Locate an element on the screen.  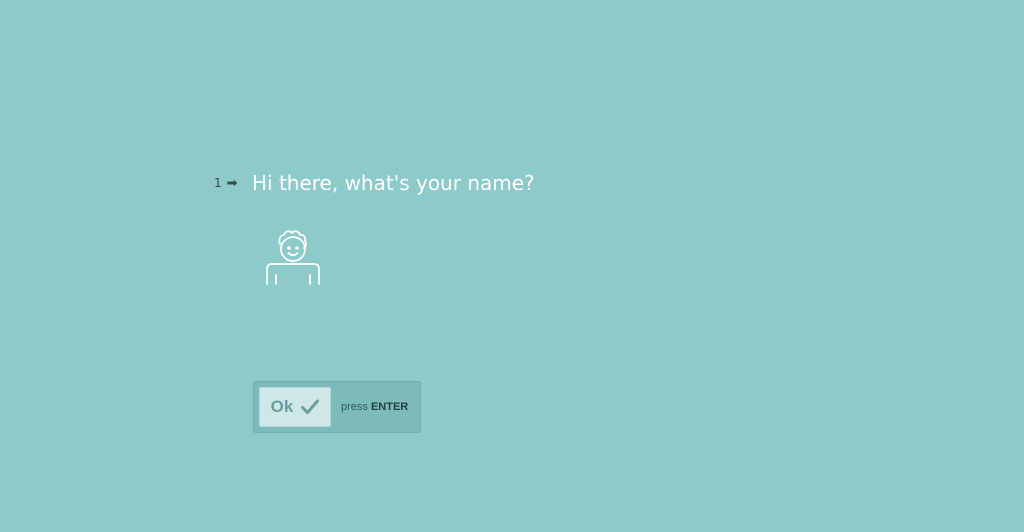
ok-button: Ok is located at coordinates (295, 407).